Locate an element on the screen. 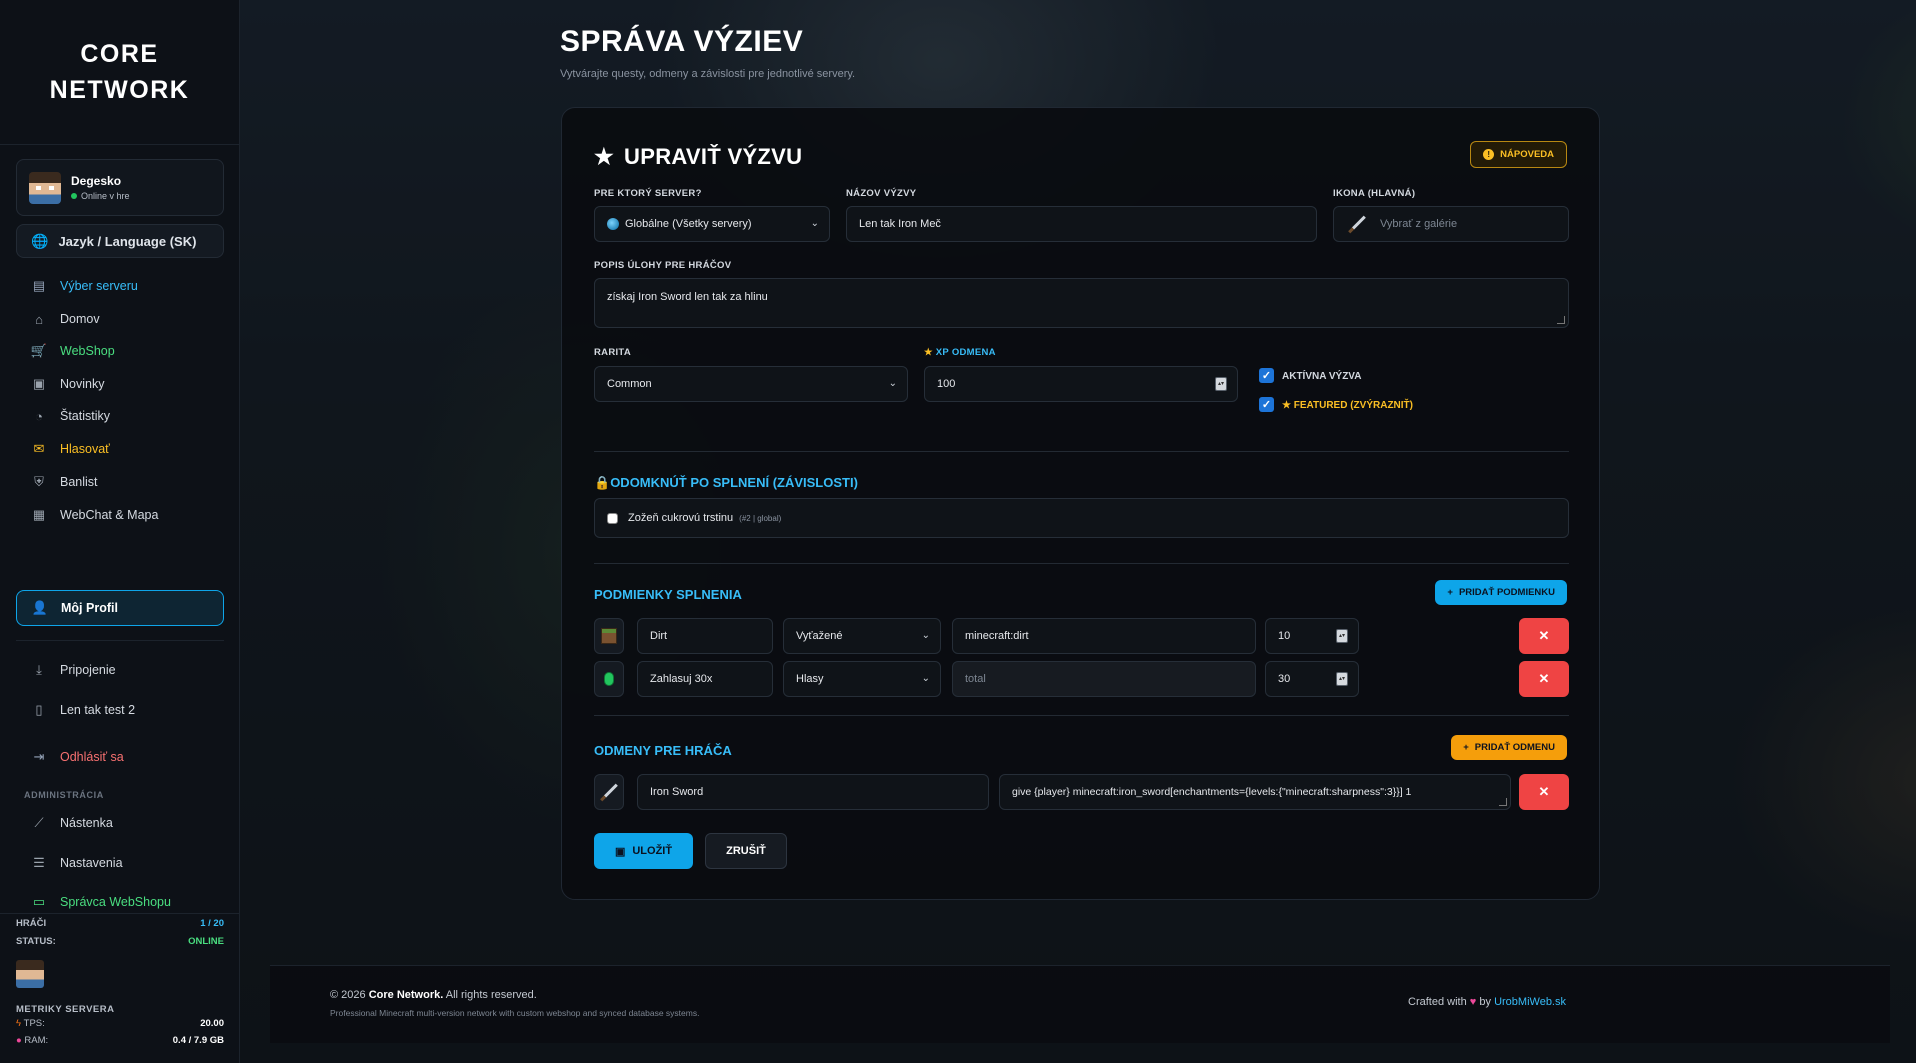 This screenshot has height=1063, width=1916. chart-line-icon: ⟋ is located at coordinates (39, 822).